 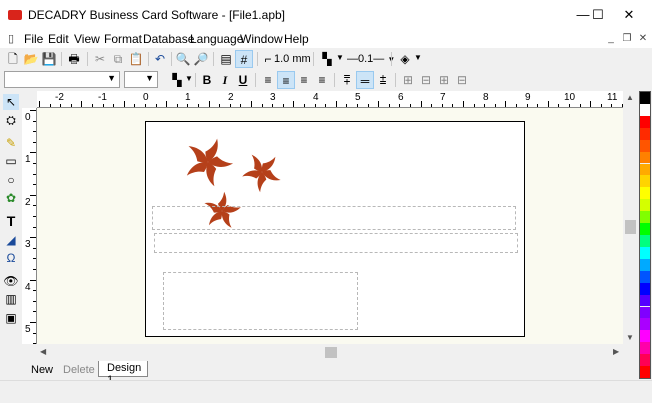 What do you see at coordinates (201, 59) in the screenshot?
I see `zoom-out-icon: 🔎` at bounding box center [201, 59].